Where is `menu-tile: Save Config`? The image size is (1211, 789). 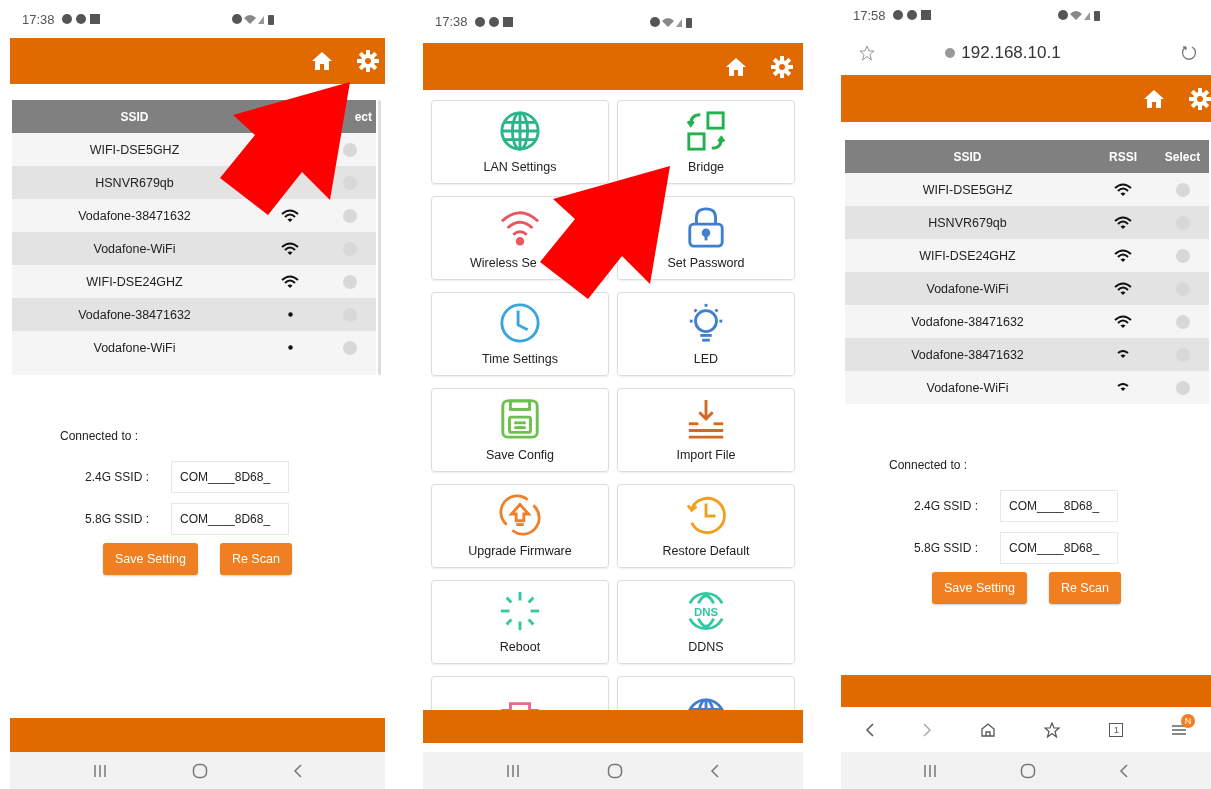
menu-tile: Save Config is located at coordinates (520, 430).